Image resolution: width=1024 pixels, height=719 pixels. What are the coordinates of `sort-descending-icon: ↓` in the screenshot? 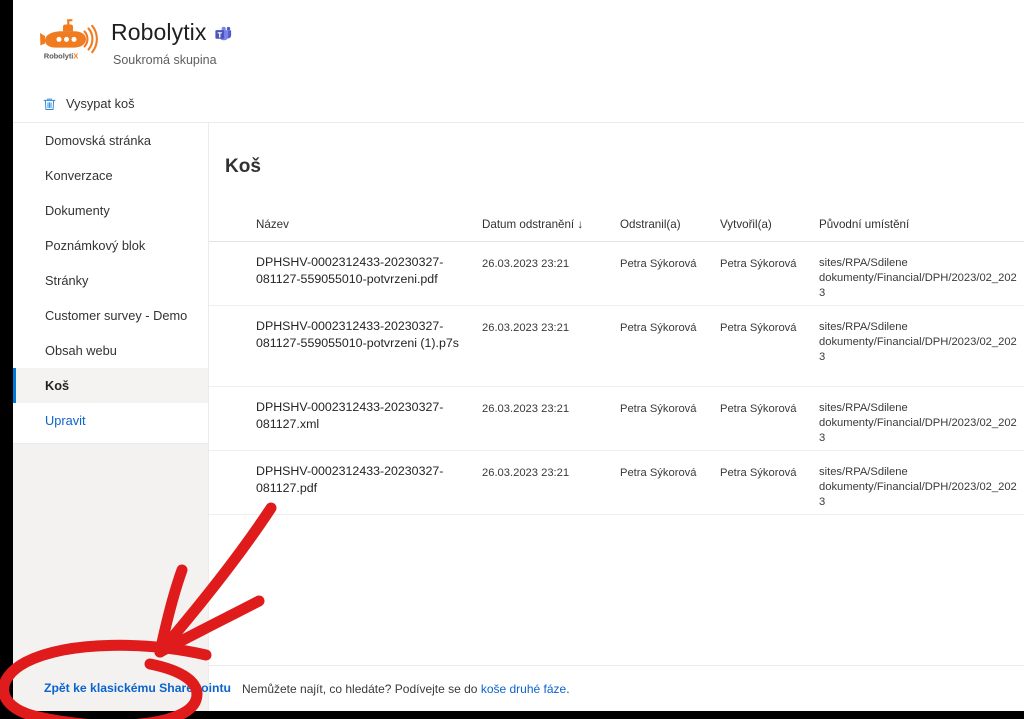 It's located at (580, 224).